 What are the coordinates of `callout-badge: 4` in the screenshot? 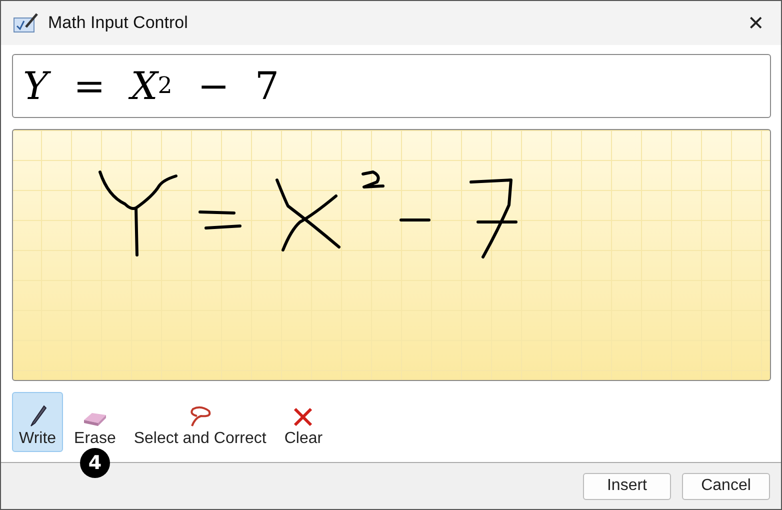 It's located at (95, 463).